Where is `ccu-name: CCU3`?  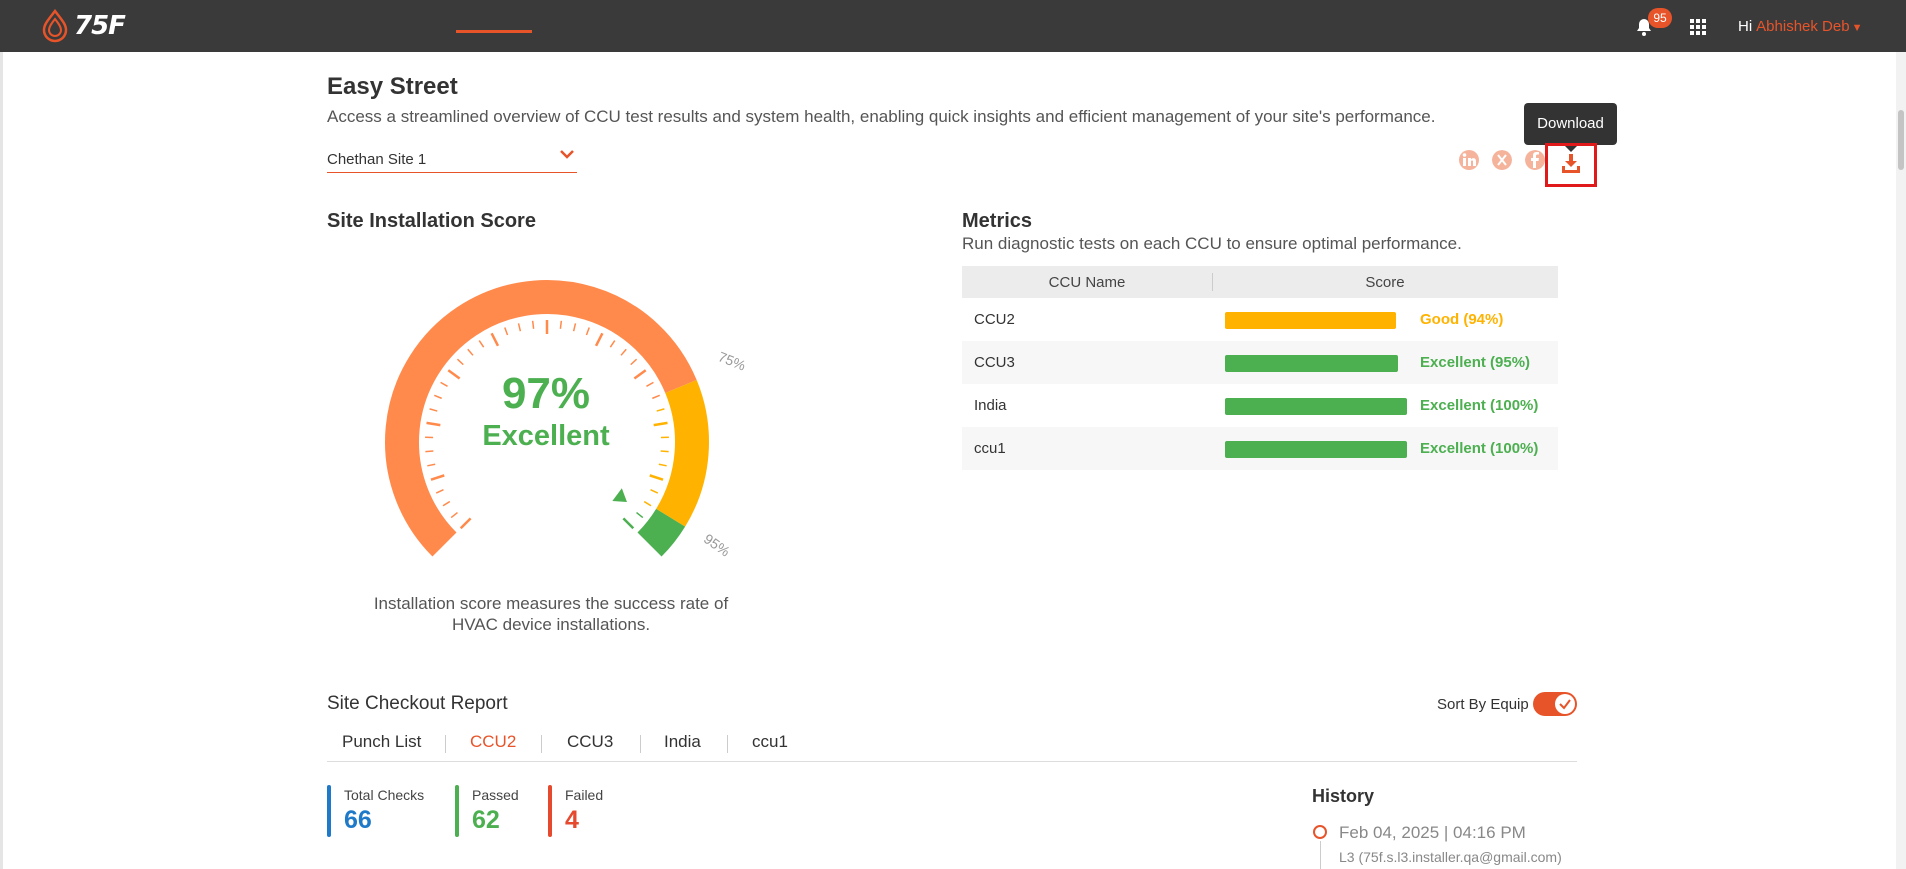 ccu-name: CCU3 is located at coordinates (994, 362).